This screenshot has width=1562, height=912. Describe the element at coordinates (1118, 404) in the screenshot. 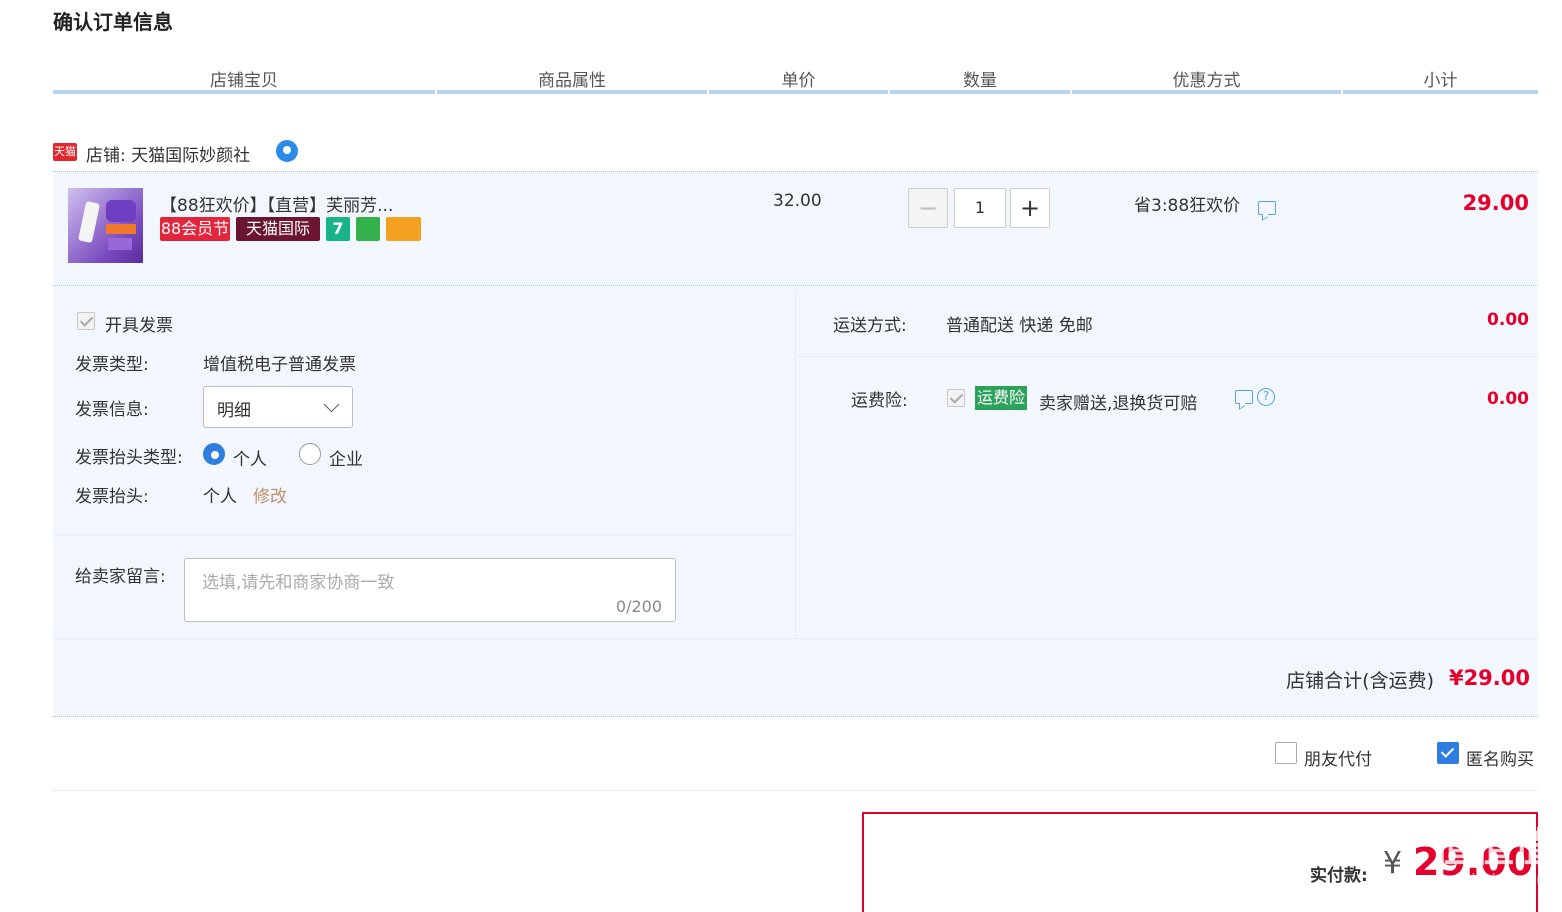

I see `insurance-description: 卖家赠送,退换货可赔` at that location.